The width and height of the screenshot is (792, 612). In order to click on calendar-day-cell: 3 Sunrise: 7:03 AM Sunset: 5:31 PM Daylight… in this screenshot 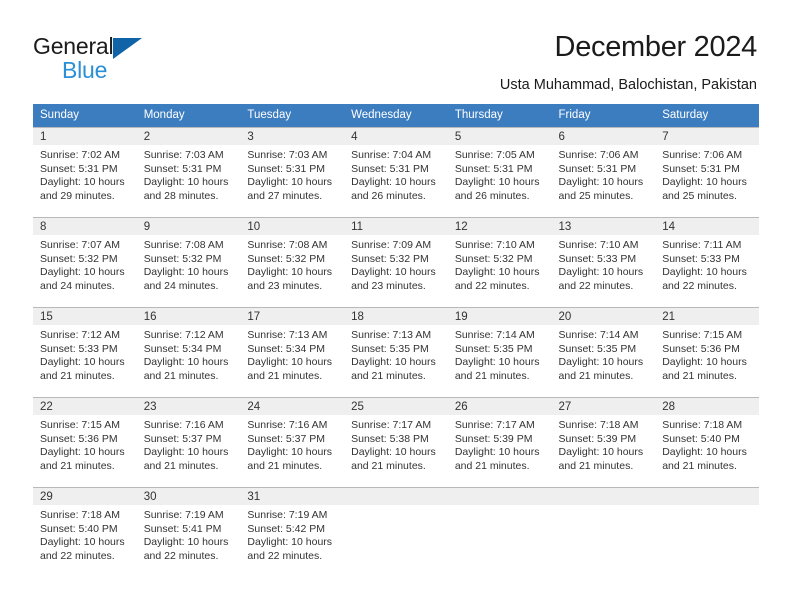, I will do `click(292, 172)`.